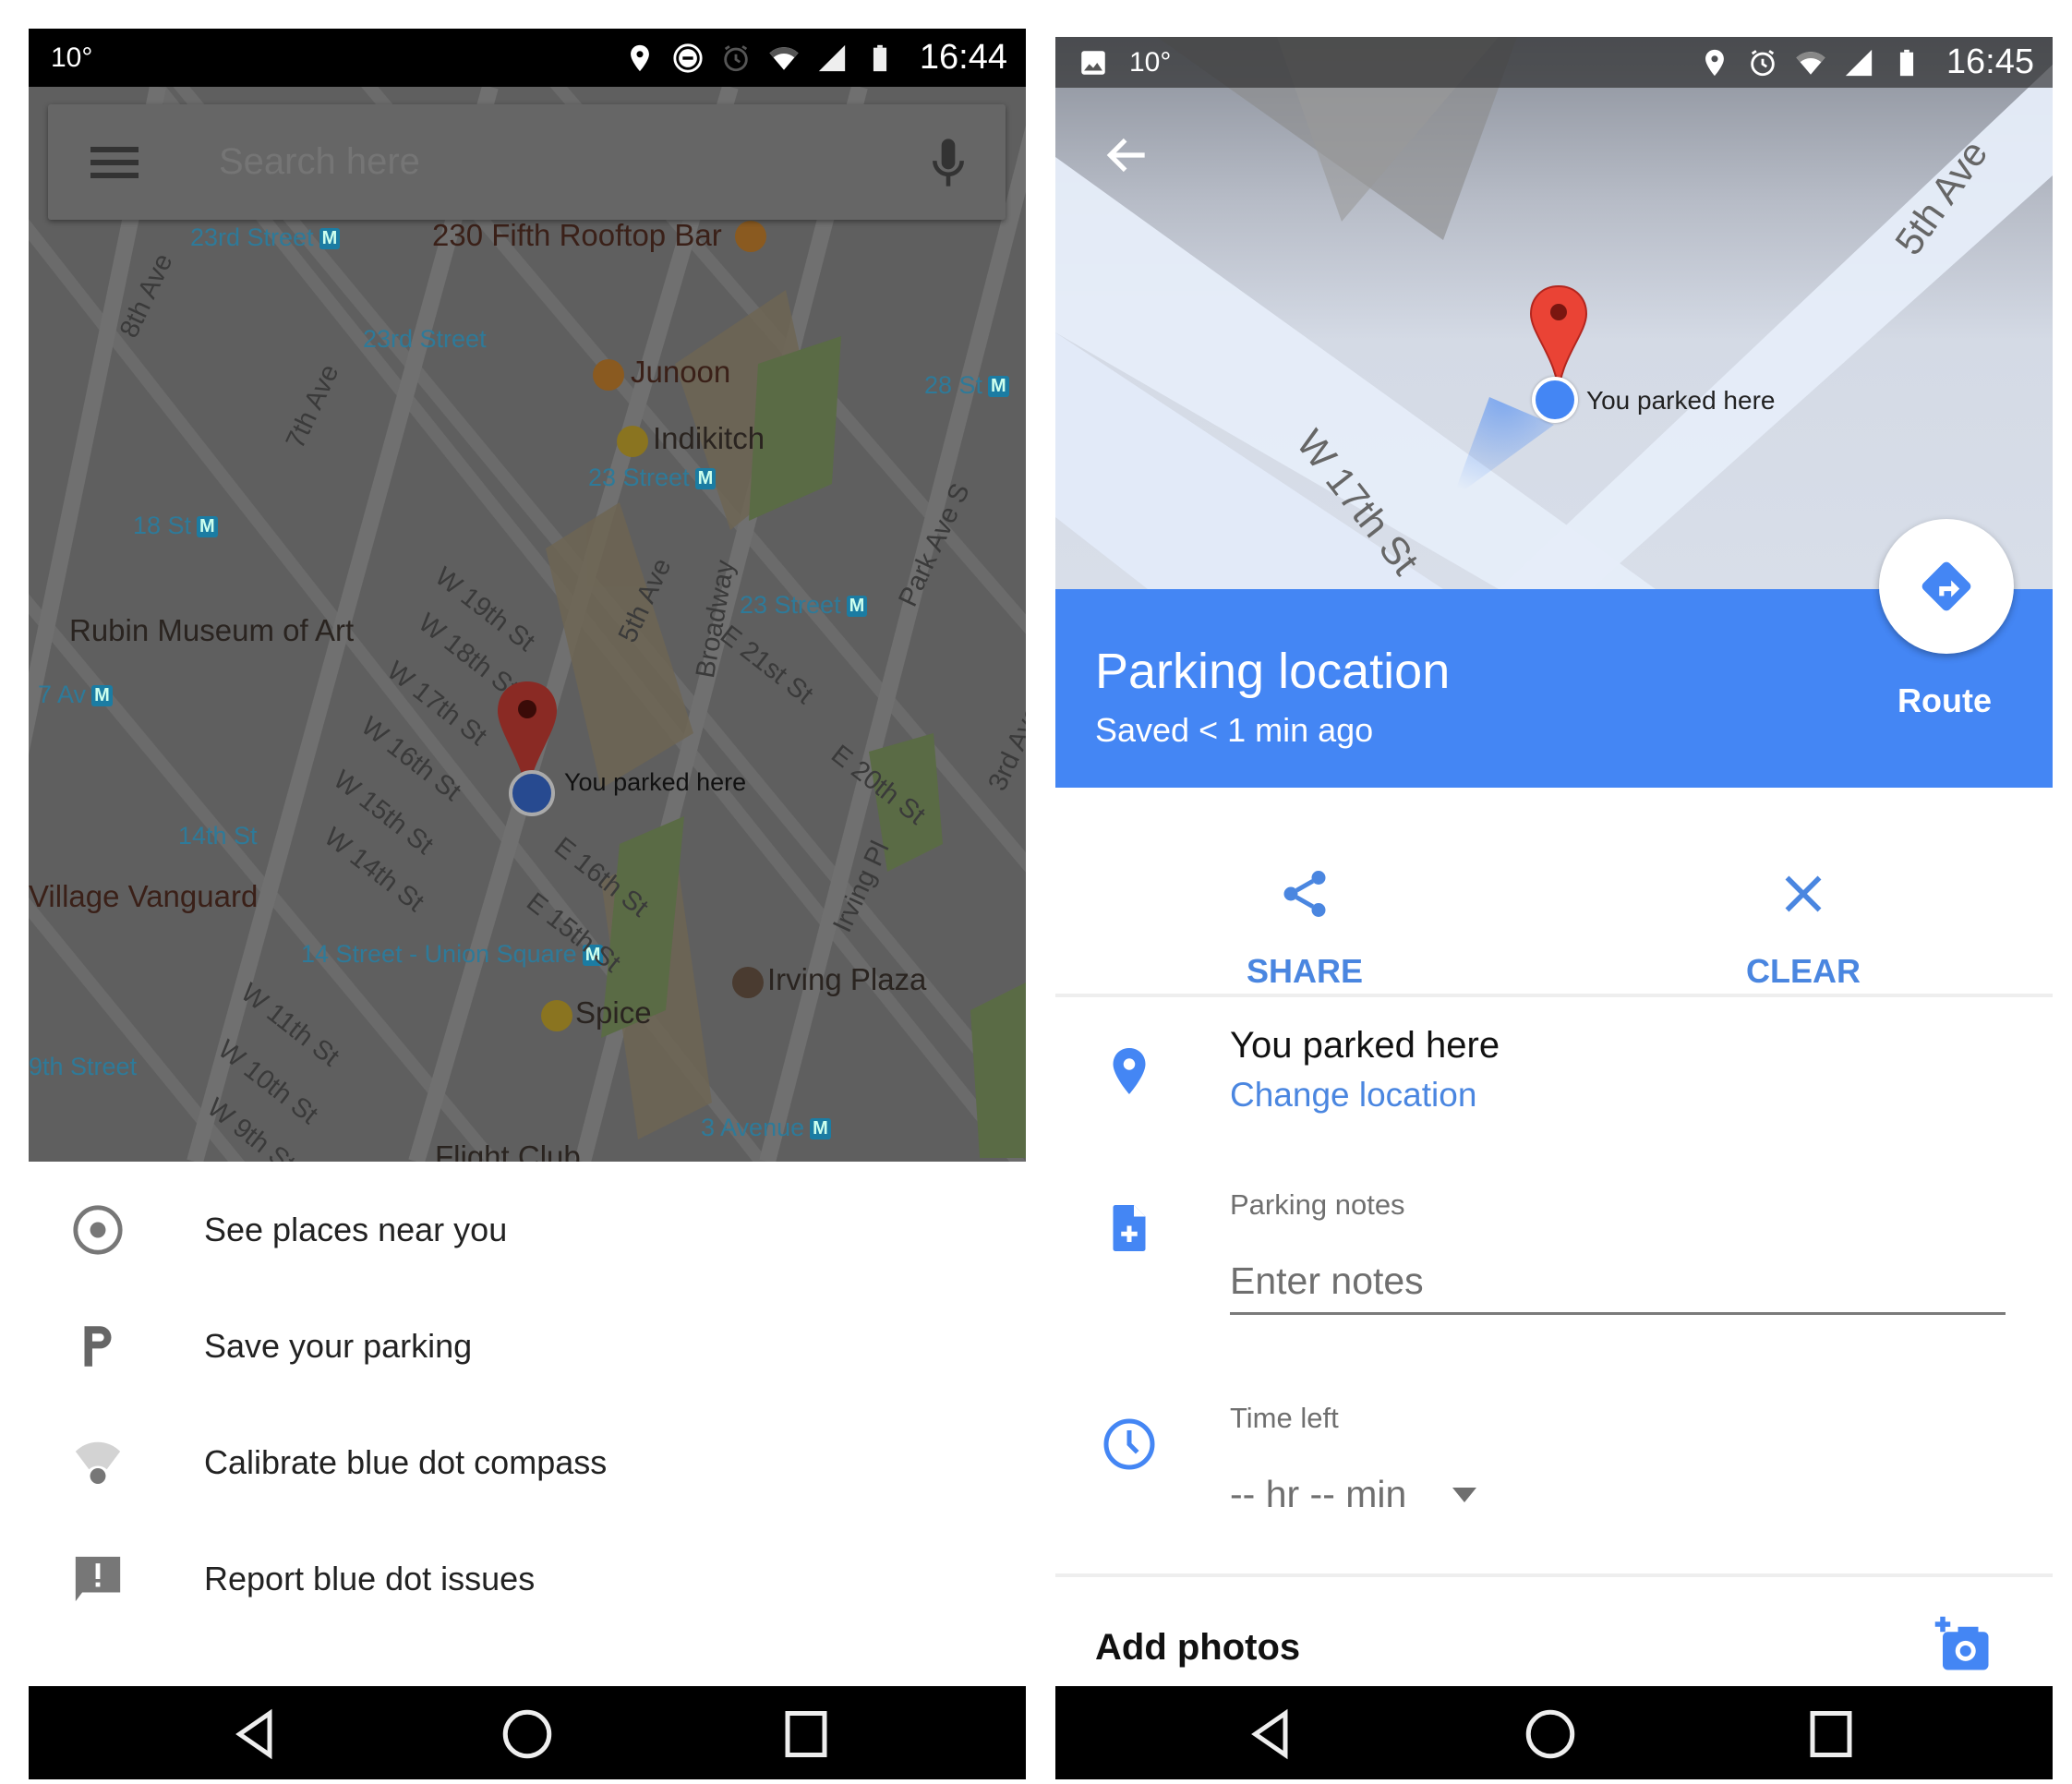  Describe the element at coordinates (1464, 1494) in the screenshot. I see `dropdown-arrow-icon` at that location.